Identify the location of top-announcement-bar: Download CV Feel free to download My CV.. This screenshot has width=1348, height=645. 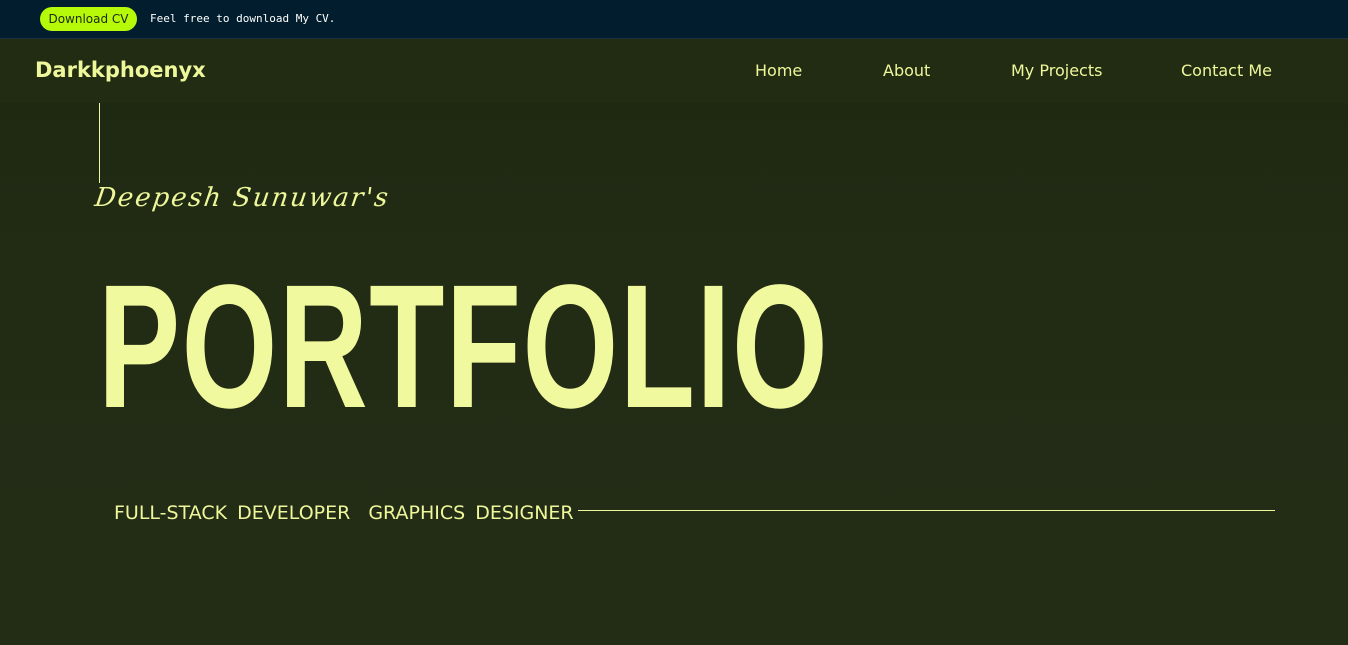
(674, 19).